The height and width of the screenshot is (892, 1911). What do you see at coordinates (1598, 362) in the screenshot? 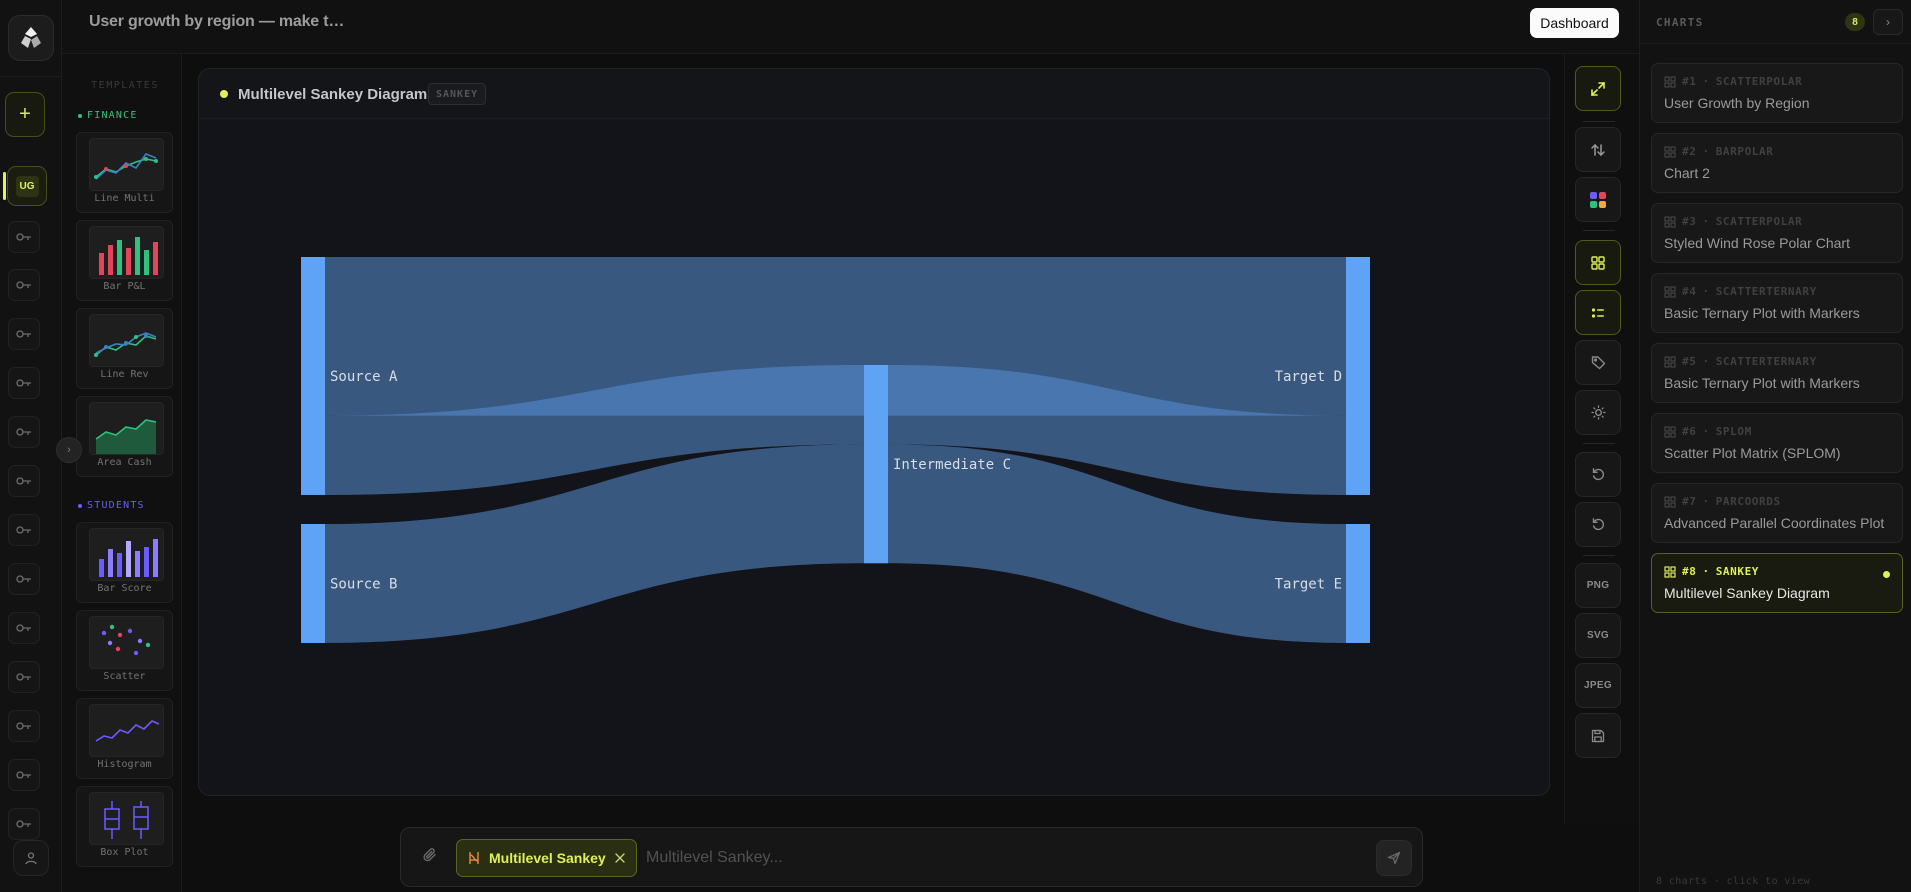
I see `labels-button` at bounding box center [1598, 362].